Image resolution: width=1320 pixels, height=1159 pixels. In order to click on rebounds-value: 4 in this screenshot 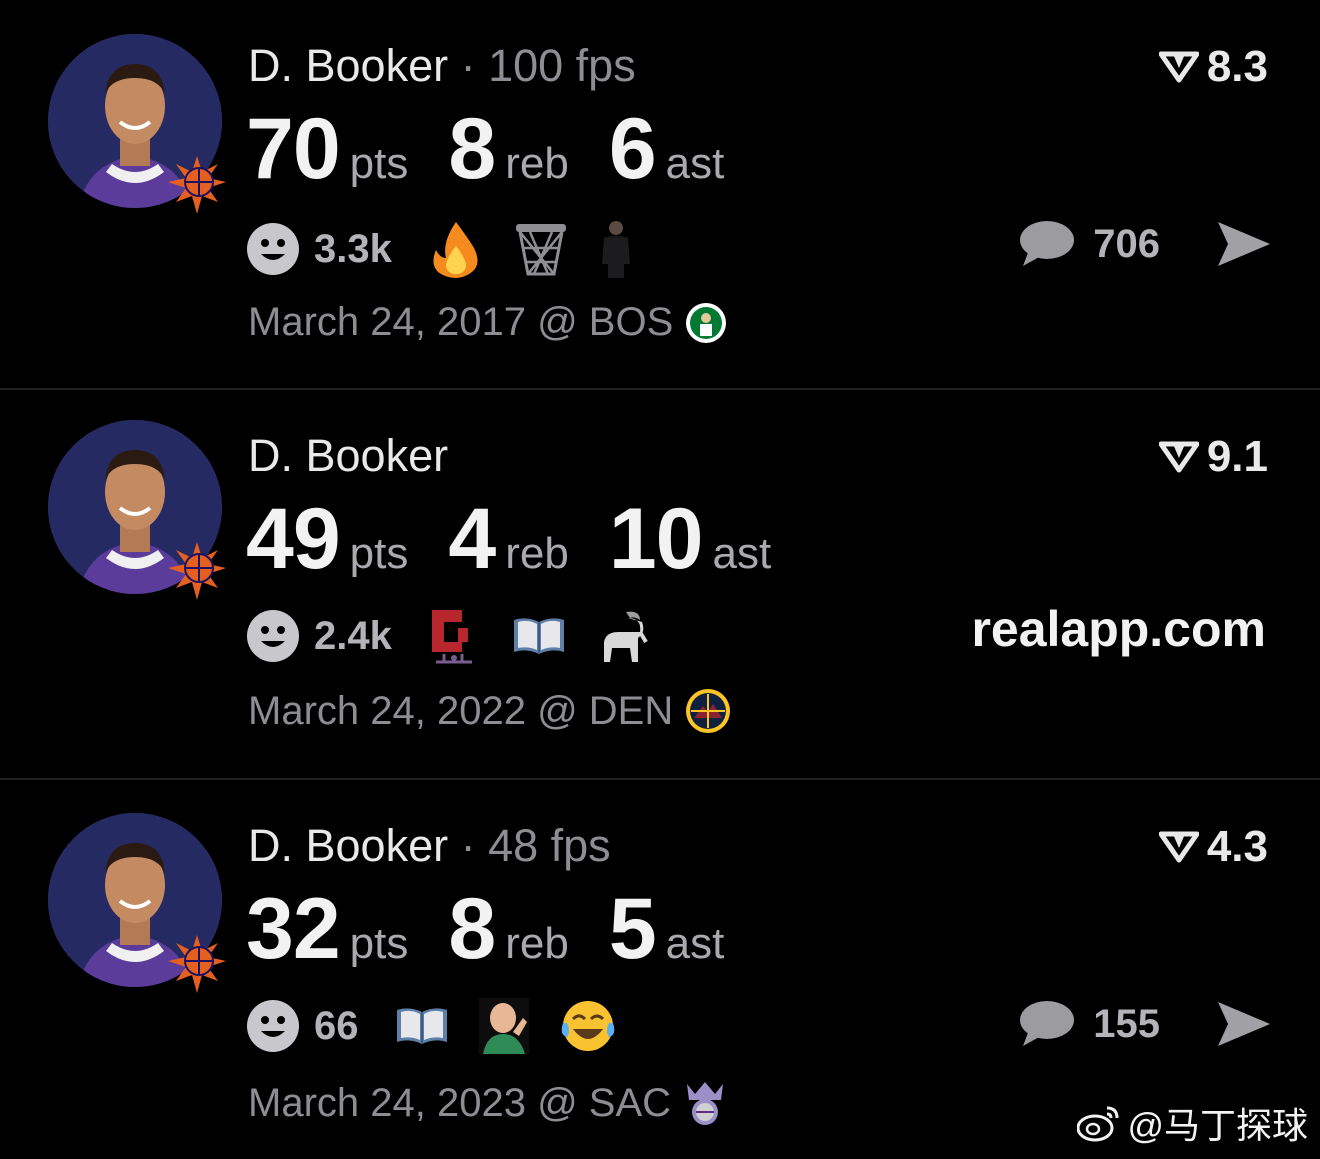, I will do `click(472, 539)`.